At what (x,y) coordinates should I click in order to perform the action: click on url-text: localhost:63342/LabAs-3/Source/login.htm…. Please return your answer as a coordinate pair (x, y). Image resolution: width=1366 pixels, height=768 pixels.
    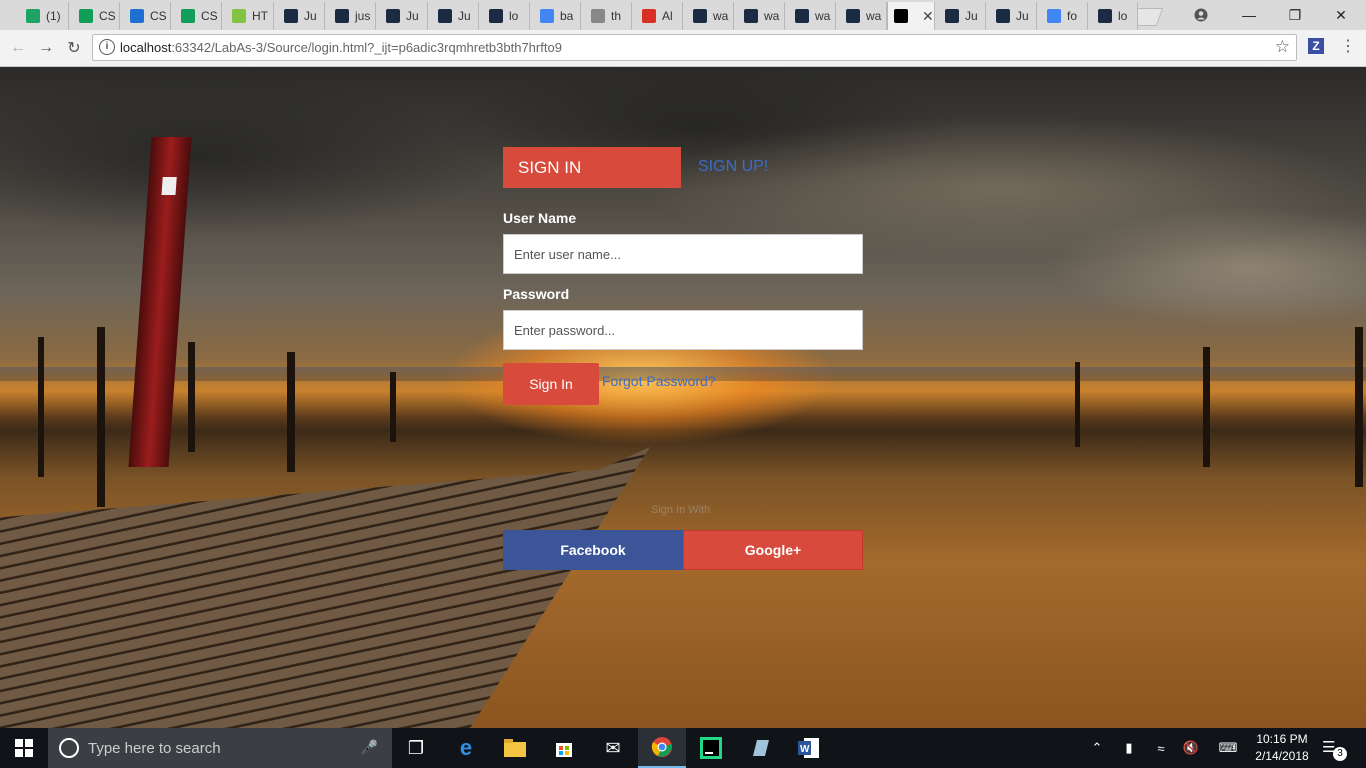
    Looking at the image, I should click on (341, 47).